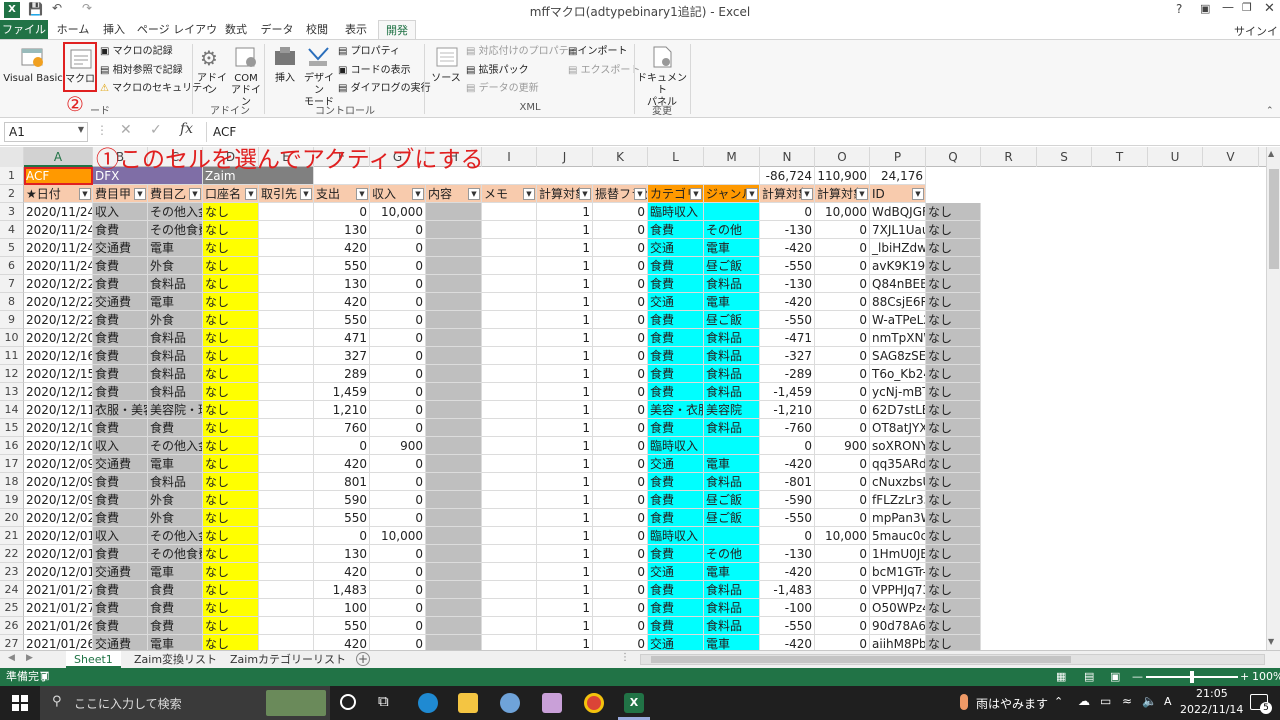 This screenshot has width=1280, height=720. What do you see at coordinates (342, 428) in the screenshot?
I see `cell-expense: 760` at bounding box center [342, 428].